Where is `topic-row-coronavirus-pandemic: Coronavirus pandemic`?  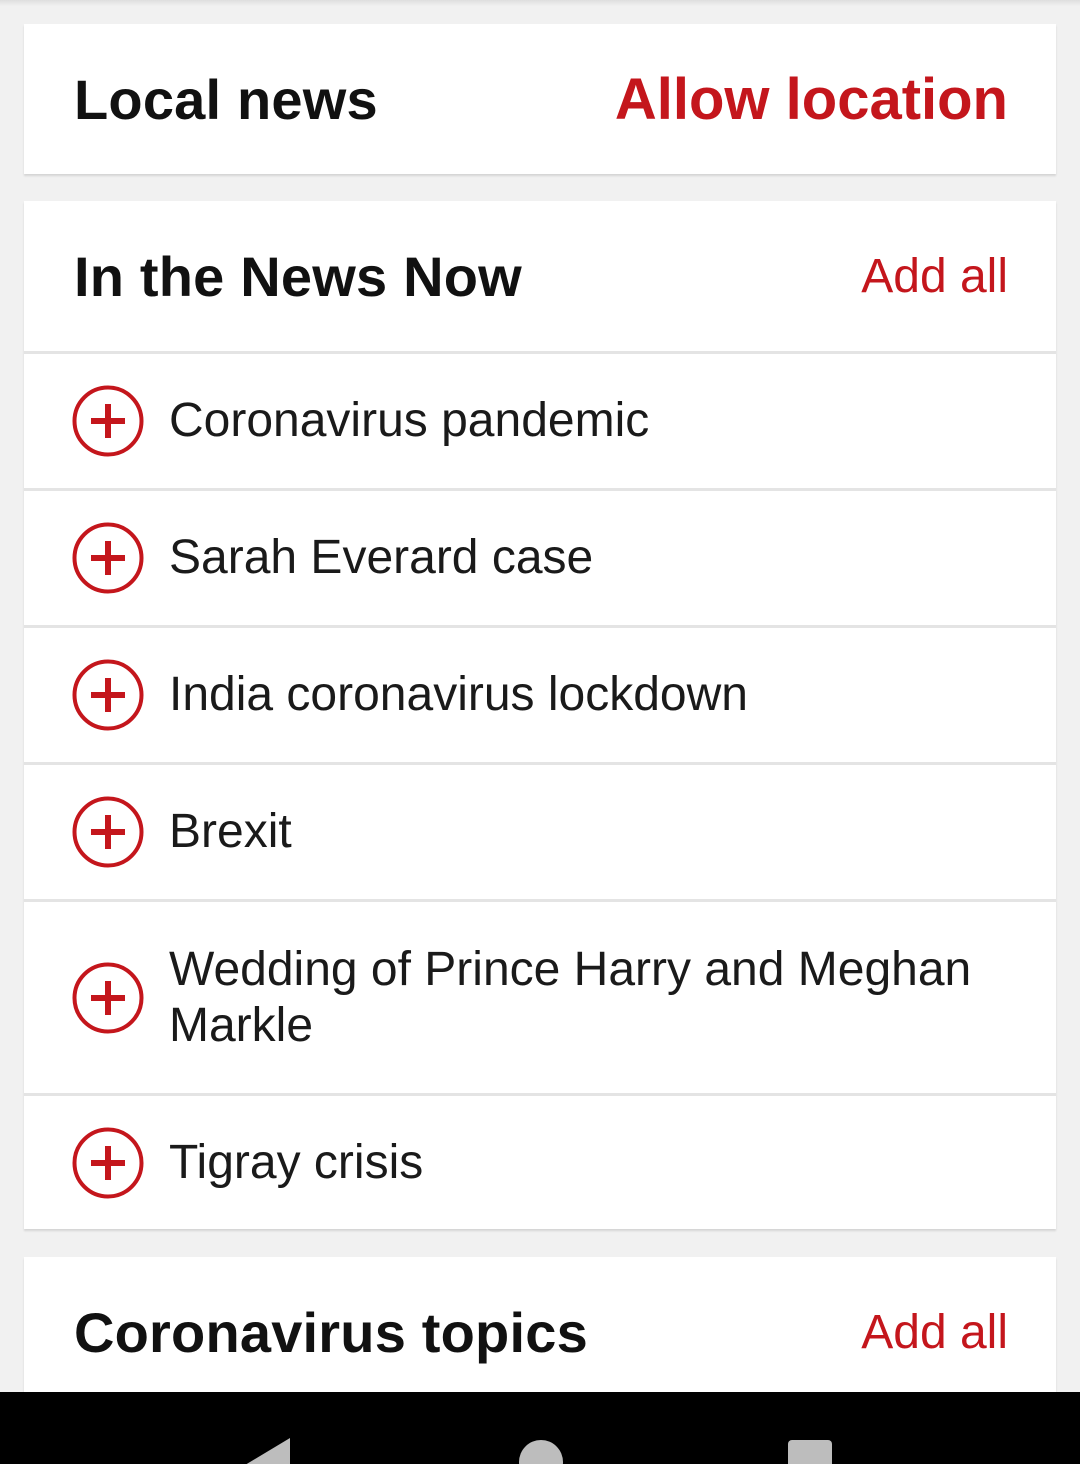 topic-row-coronavirus-pandemic: Coronavirus pandemic is located at coordinates (540, 421).